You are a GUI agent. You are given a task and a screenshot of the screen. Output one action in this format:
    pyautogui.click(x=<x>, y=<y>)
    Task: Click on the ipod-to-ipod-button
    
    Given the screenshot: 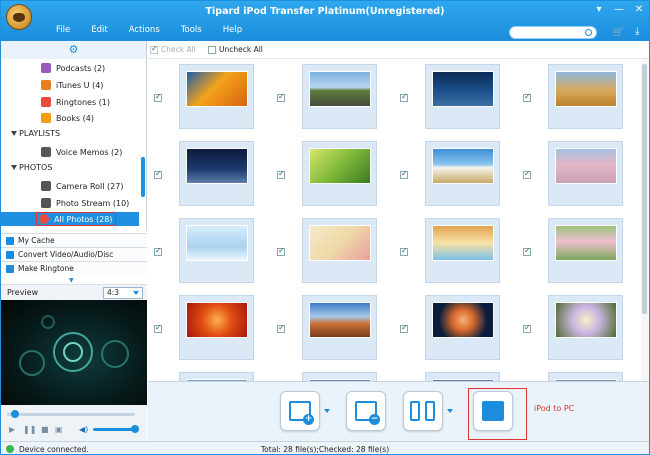 What is the action you would take?
    pyautogui.click(x=423, y=411)
    